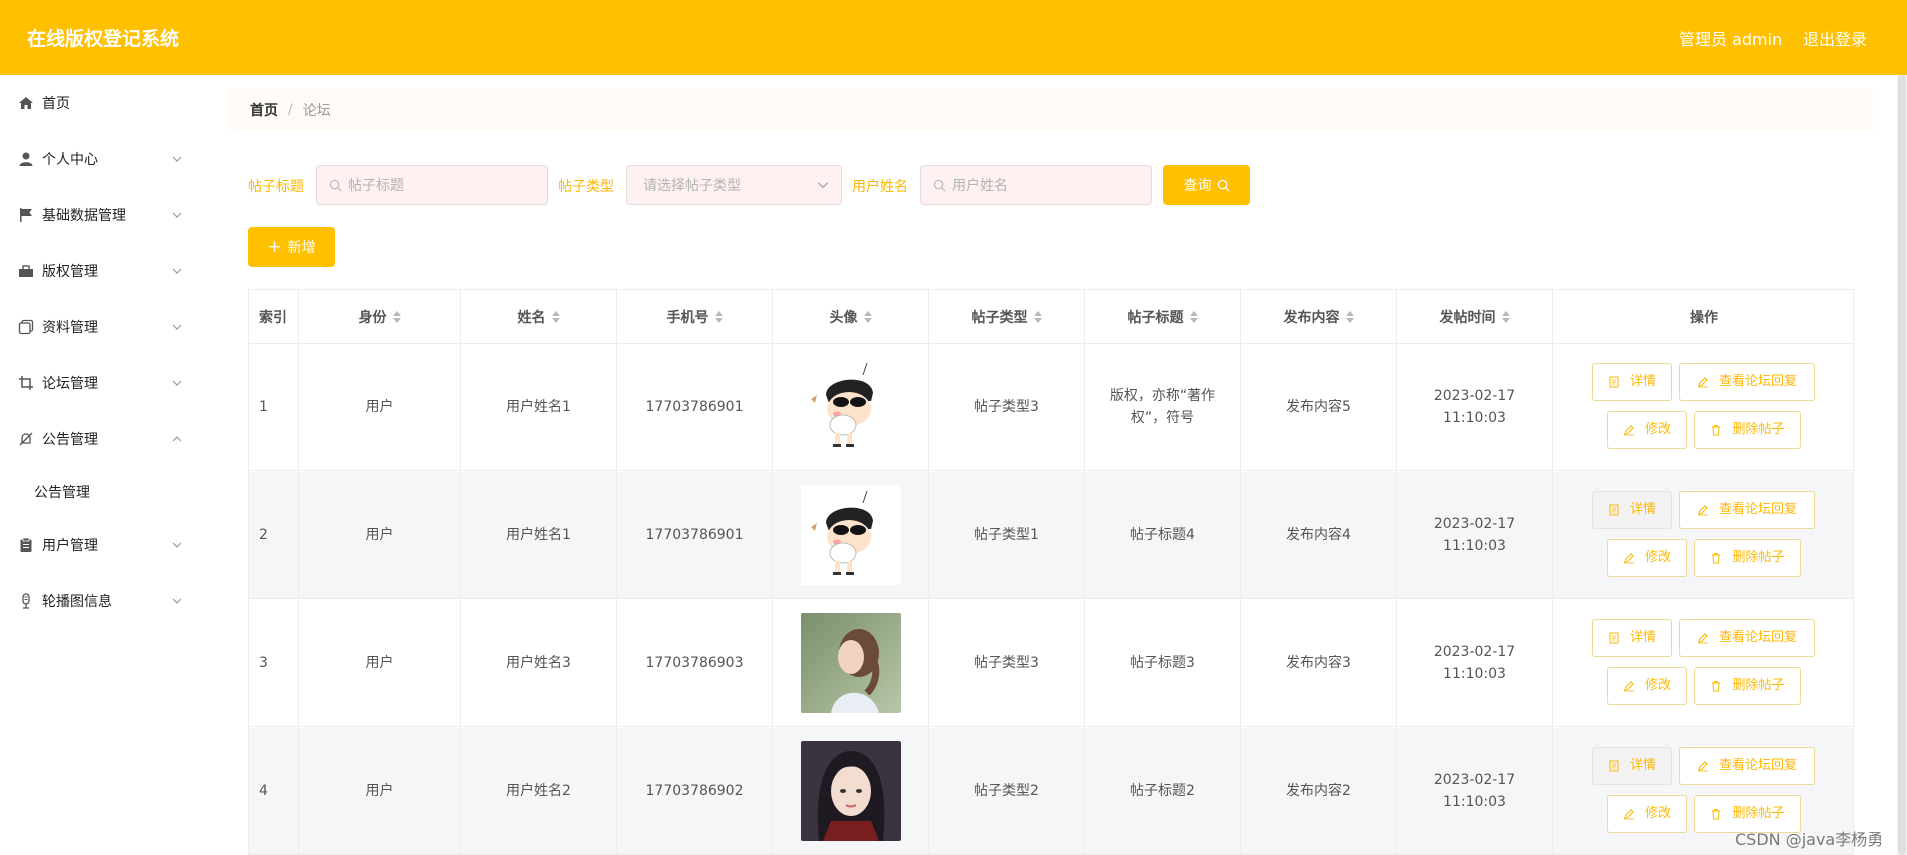 This screenshot has width=1907, height=855. I want to click on sidebar-item-label: 轮播图信息, so click(77, 602).